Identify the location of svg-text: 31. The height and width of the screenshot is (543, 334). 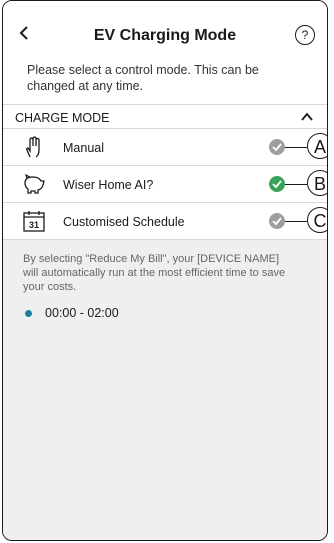
(34, 225).